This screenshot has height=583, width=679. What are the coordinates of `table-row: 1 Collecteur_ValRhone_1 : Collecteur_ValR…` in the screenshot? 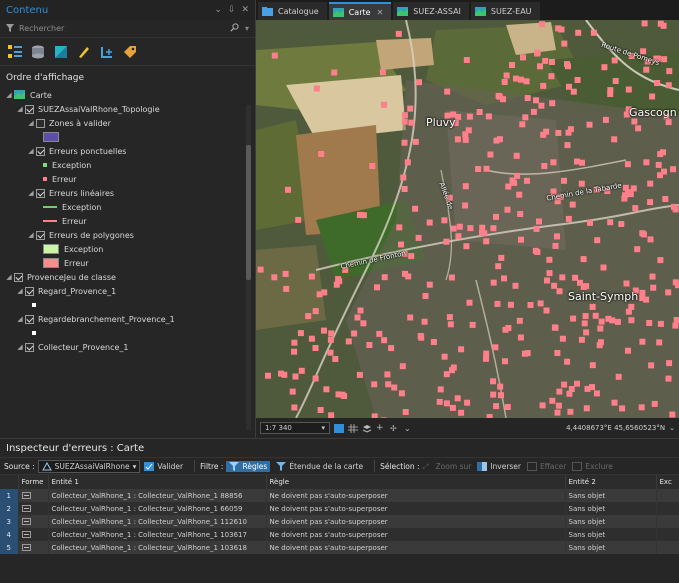 It's located at (339, 495).